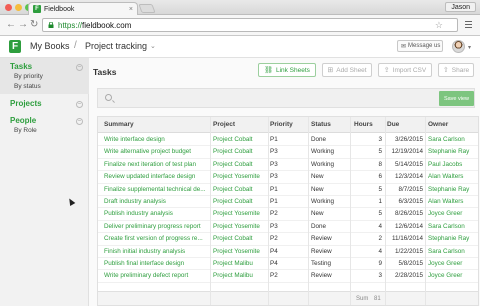 The width and height of the screenshot is (480, 306). Describe the element at coordinates (34, 25) in the screenshot. I see `refresh-icon: ↻` at that location.